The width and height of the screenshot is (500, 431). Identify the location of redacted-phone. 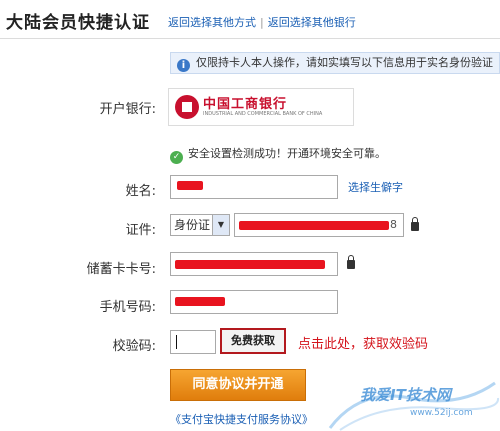
(200, 301).